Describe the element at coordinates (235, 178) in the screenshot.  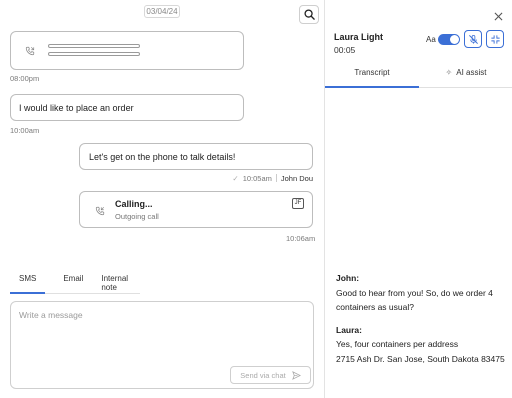
I see `check-icon: ✓` at that location.